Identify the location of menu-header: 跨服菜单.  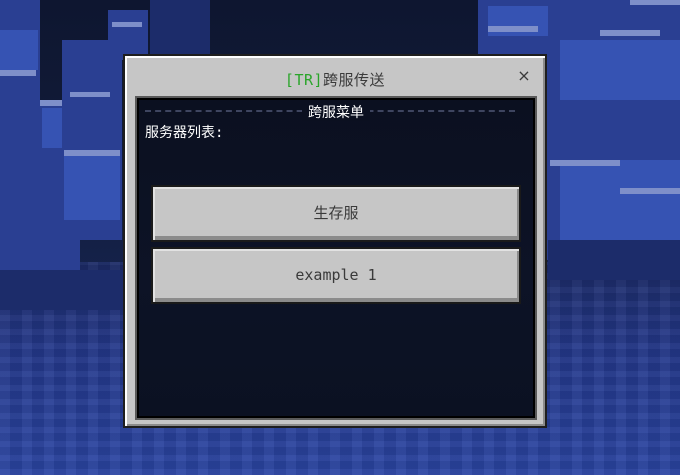
(336, 112).